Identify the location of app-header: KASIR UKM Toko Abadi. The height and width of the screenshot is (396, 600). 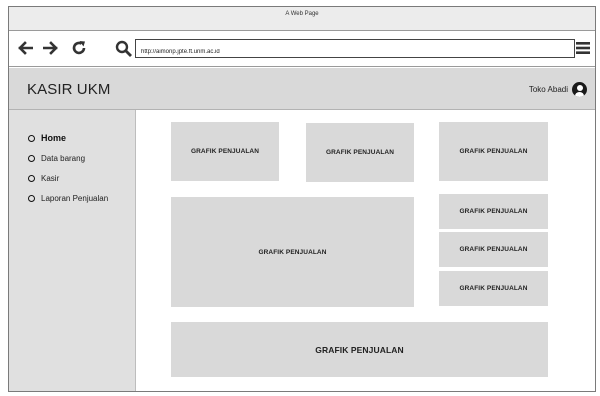
(302, 89).